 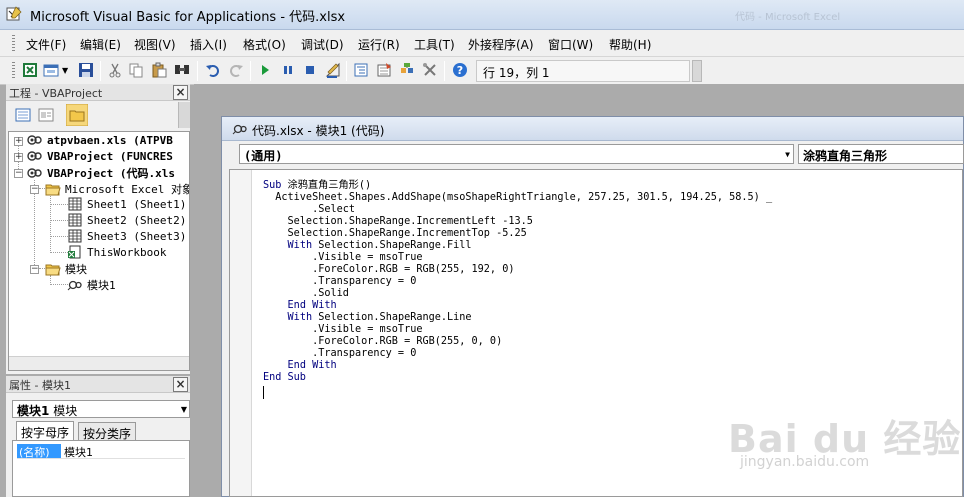 What do you see at coordinates (516, 154) in the screenshot?
I see `object-dropdown: (通用) ▼` at bounding box center [516, 154].